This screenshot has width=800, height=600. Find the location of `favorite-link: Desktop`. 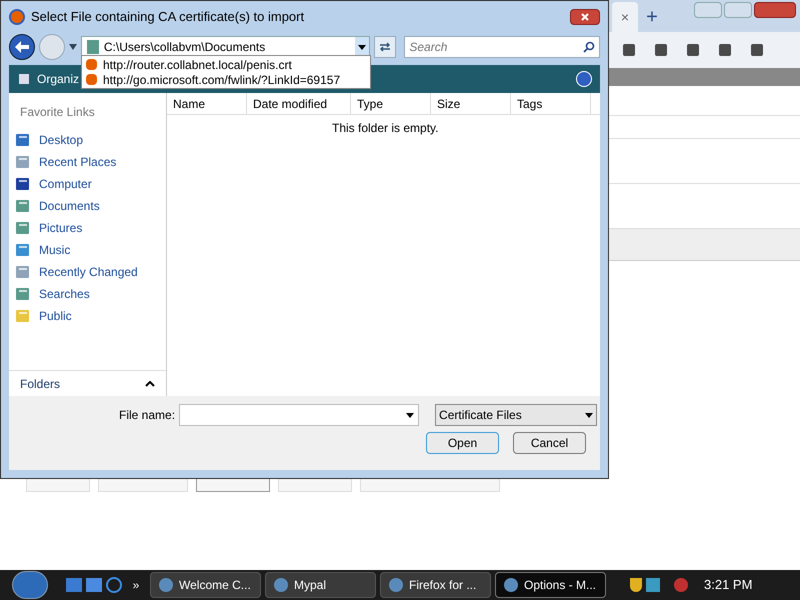

favorite-link: Desktop is located at coordinates (87, 140).